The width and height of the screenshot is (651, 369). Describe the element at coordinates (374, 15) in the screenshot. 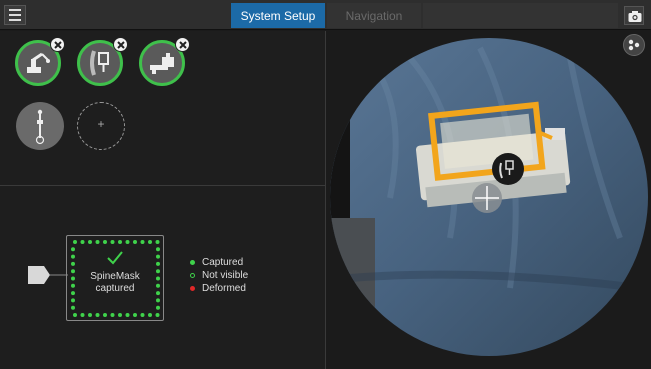

I see `tab-navigation: Navigation` at that location.